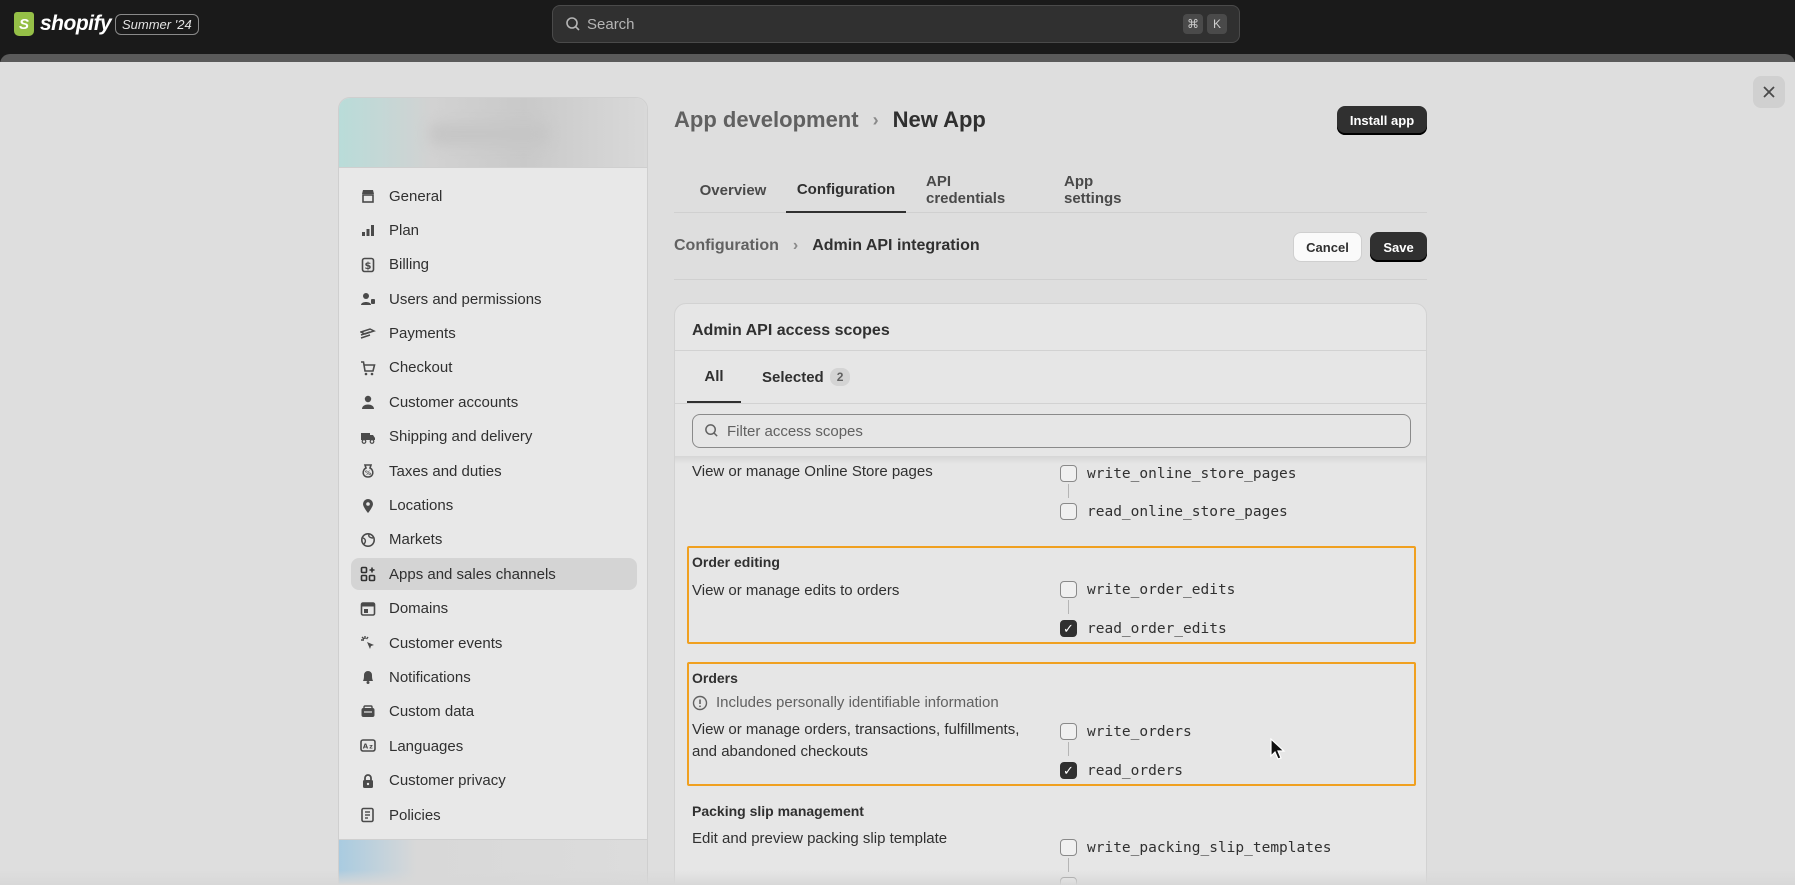  Describe the element at coordinates (447, 781) in the screenshot. I see `sidebar-item-label: Customer privacy` at that location.